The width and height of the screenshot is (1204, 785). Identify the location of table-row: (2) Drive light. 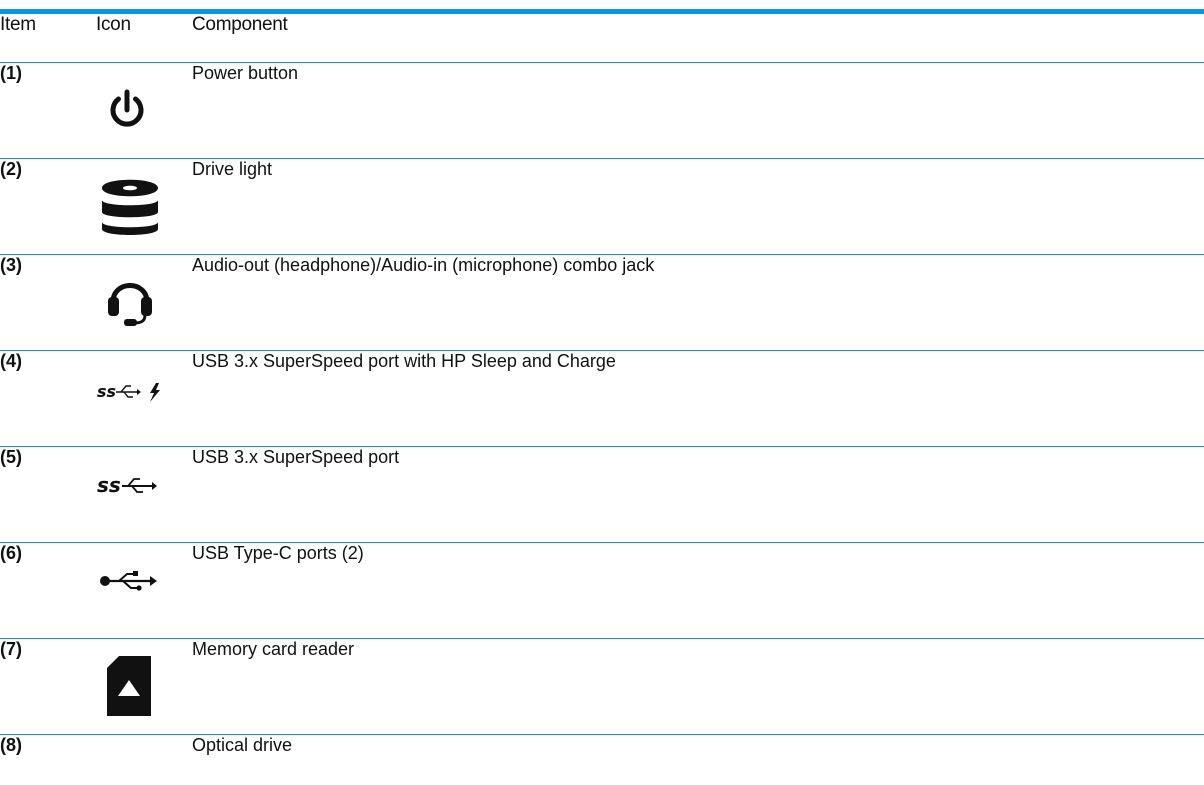
(602, 206).